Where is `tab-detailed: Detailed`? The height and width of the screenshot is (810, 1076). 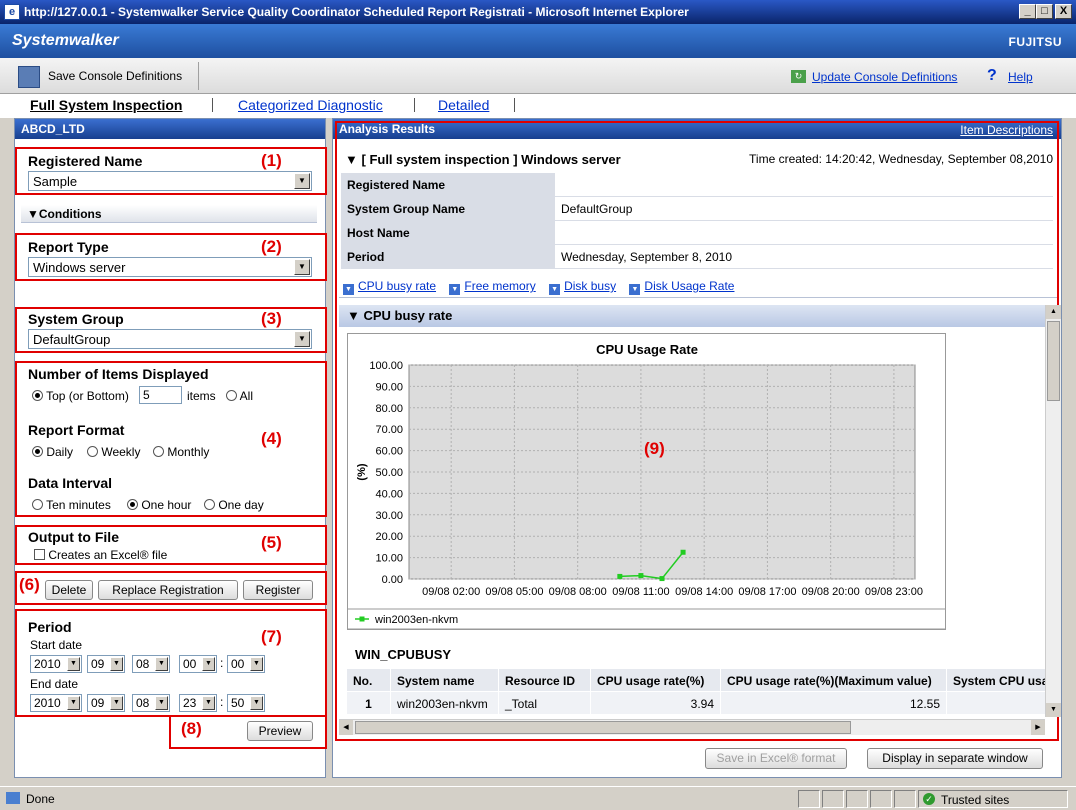
tab-detailed: Detailed is located at coordinates (463, 105).